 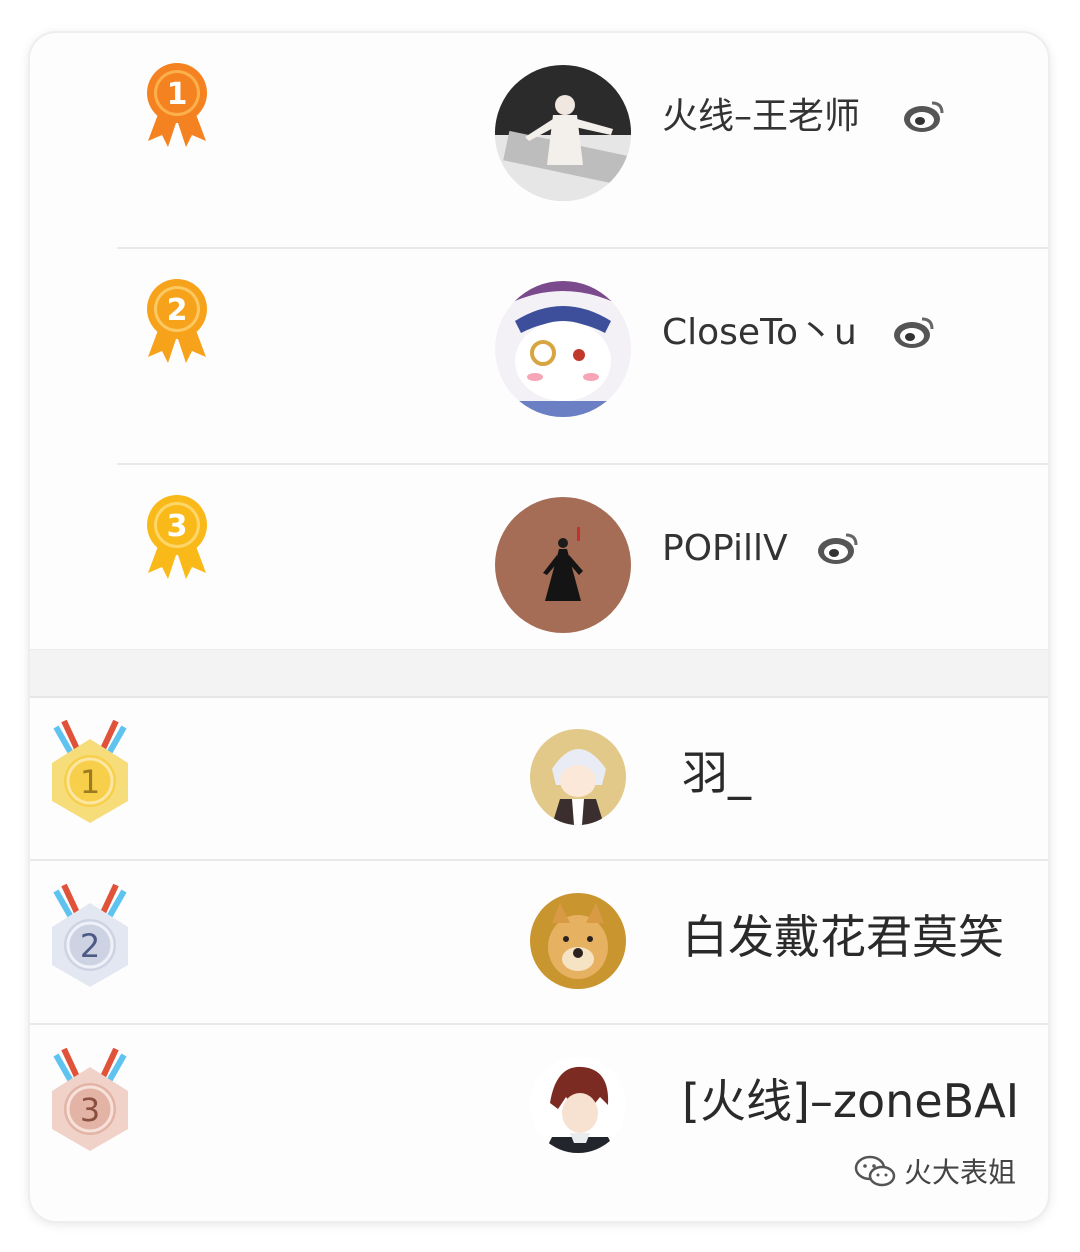 What do you see at coordinates (759, 333) in the screenshot?
I see `user-name: CloseTo丶u` at bounding box center [759, 333].